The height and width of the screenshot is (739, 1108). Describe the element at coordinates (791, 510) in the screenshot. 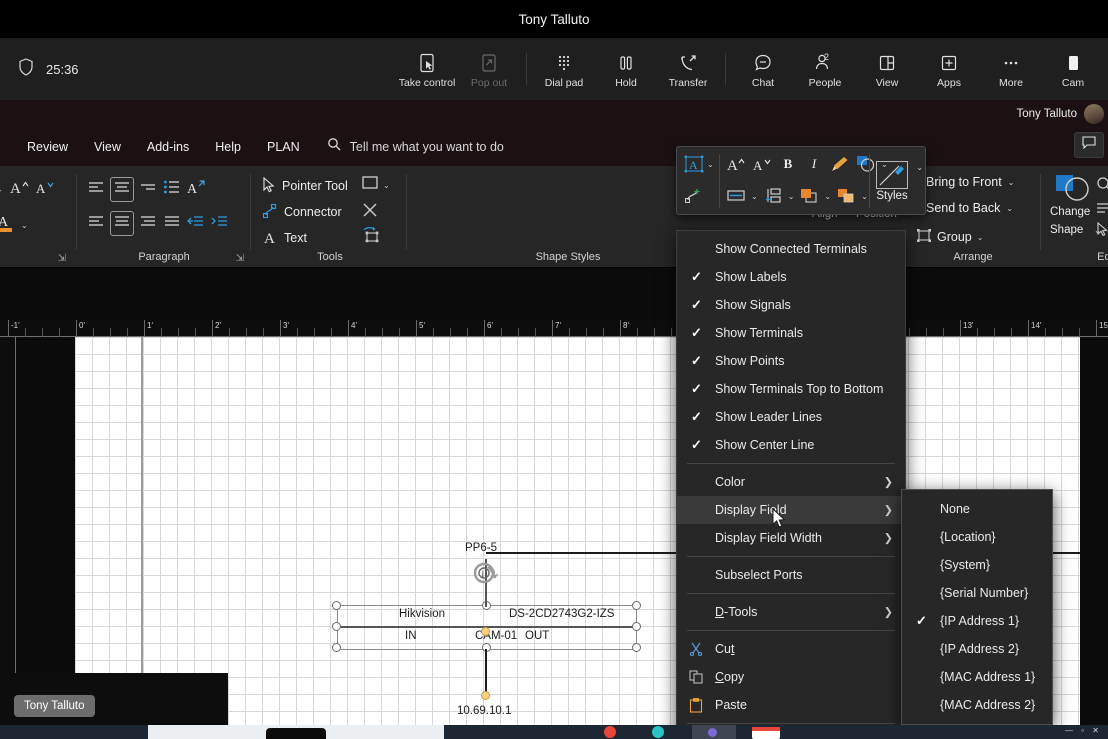

I see `menu-item-display-field: Display Field ❯` at that location.